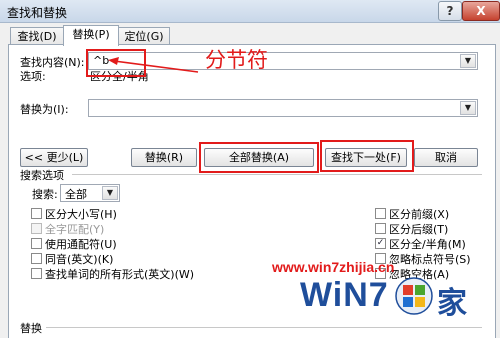 The width and height of the screenshot is (500, 338). What do you see at coordinates (430, 259) in the screenshot?
I see `ignore-punctuation-label: 忽略标点符号(S)` at bounding box center [430, 259].